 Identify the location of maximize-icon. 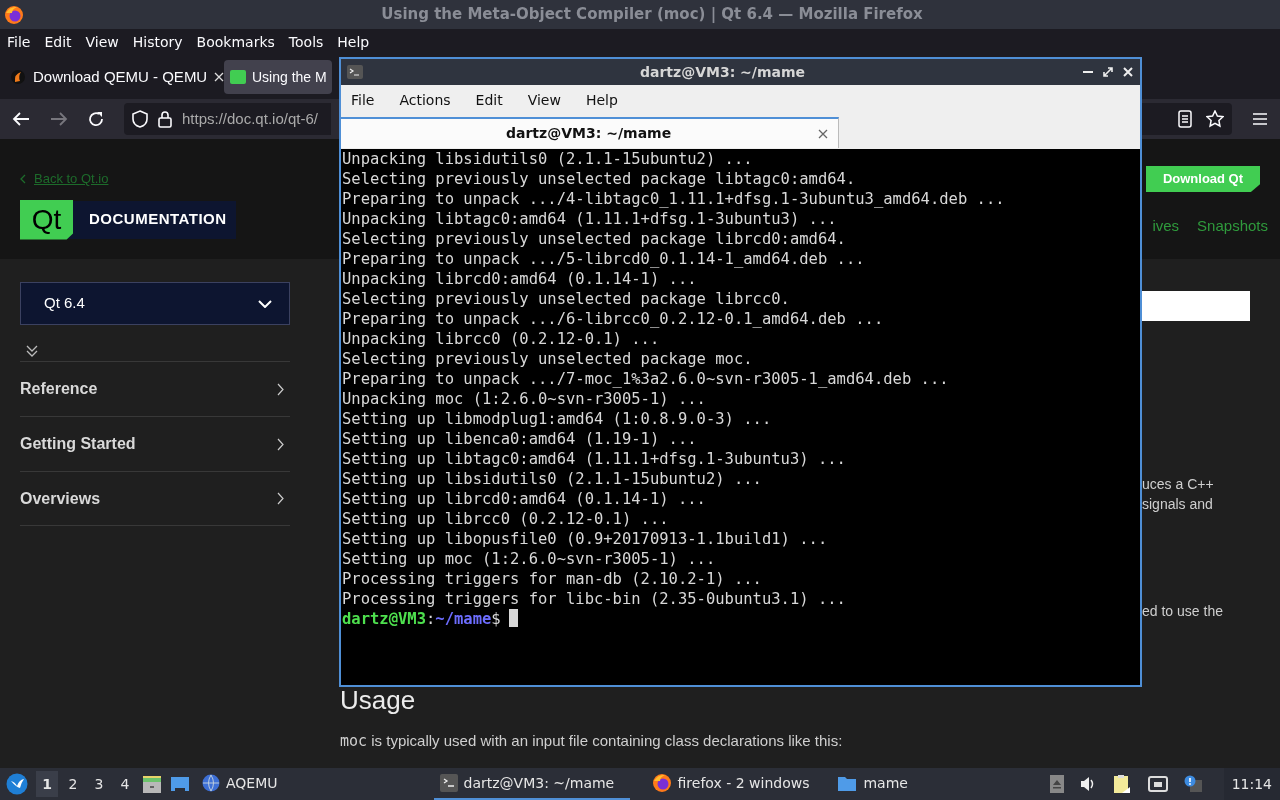
(1108, 72).